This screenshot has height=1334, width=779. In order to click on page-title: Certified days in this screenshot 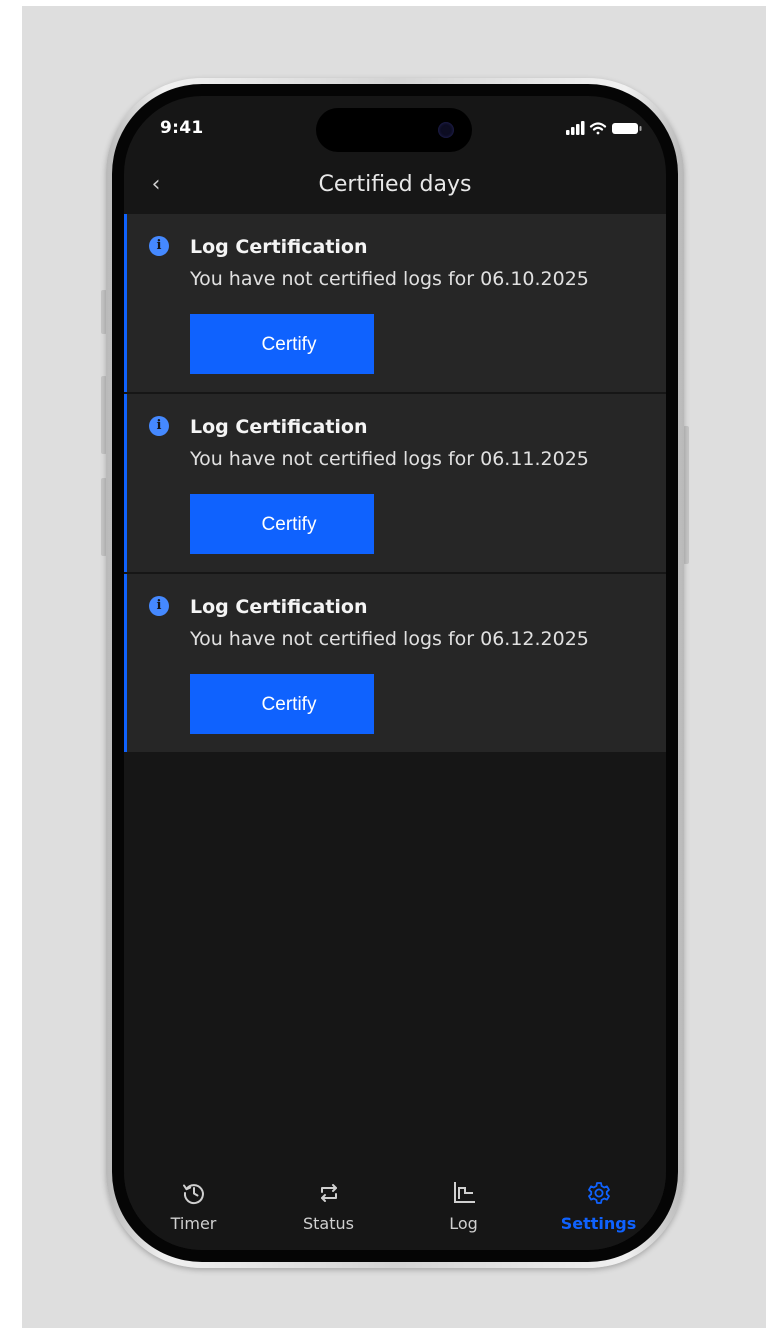, I will do `click(395, 184)`.